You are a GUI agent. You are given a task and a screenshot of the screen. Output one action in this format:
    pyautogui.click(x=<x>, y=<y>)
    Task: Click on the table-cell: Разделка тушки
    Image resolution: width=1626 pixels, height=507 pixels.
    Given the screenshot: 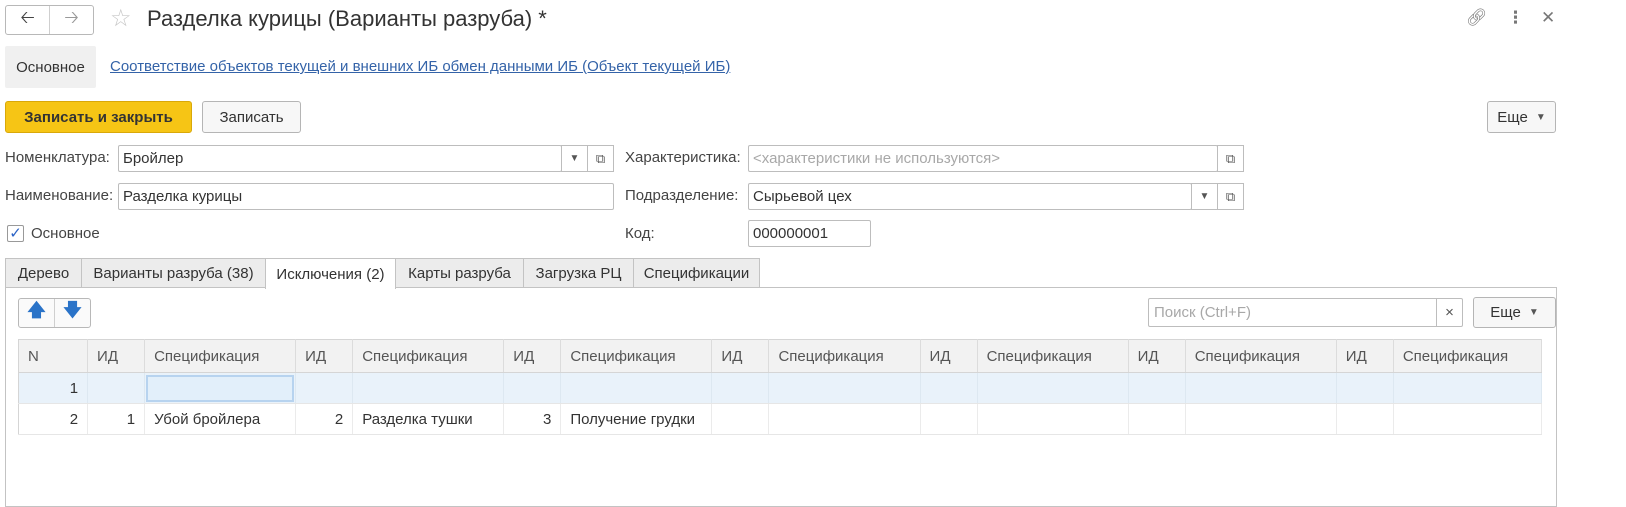 What is the action you would take?
    pyautogui.click(x=428, y=419)
    